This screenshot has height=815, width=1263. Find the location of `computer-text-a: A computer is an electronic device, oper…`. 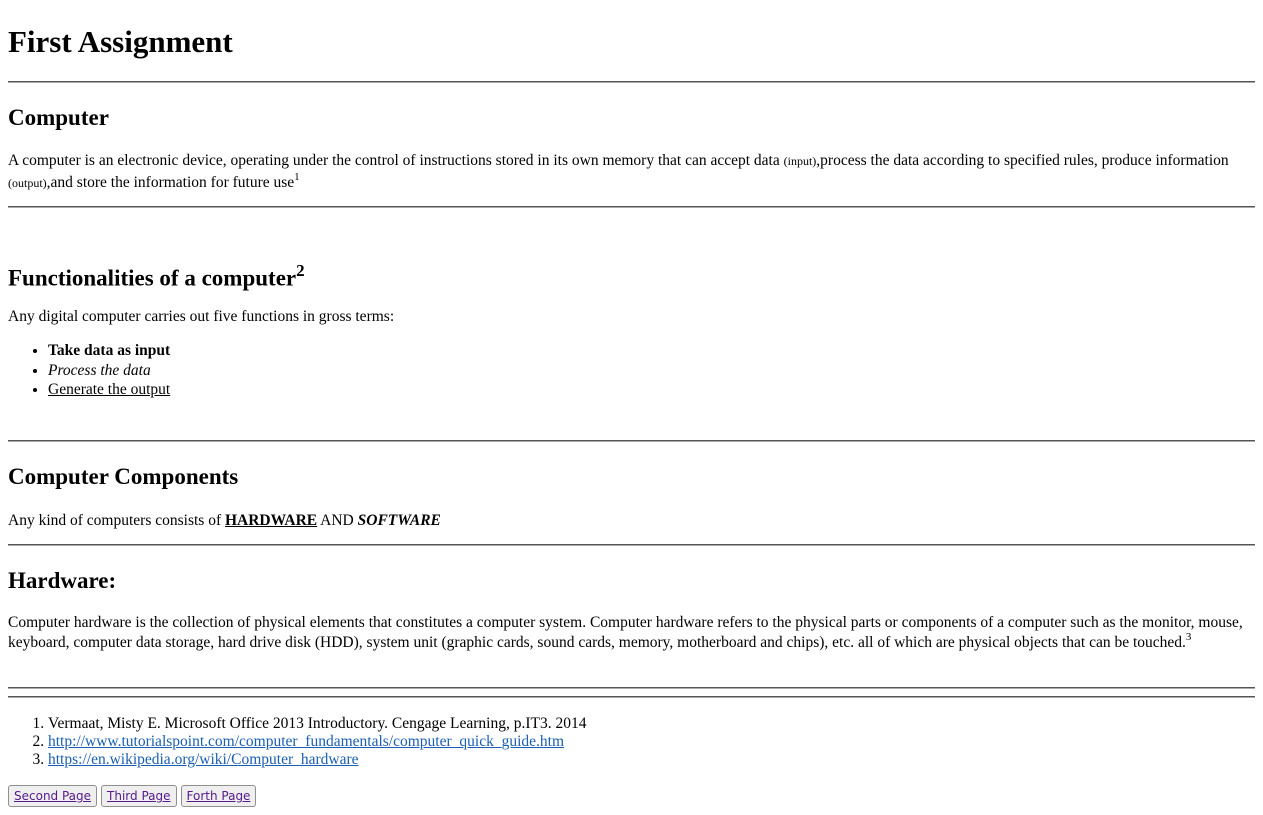

computer-text-a: A computer is an electronic device, oper… is located at coordinates (396, 160).